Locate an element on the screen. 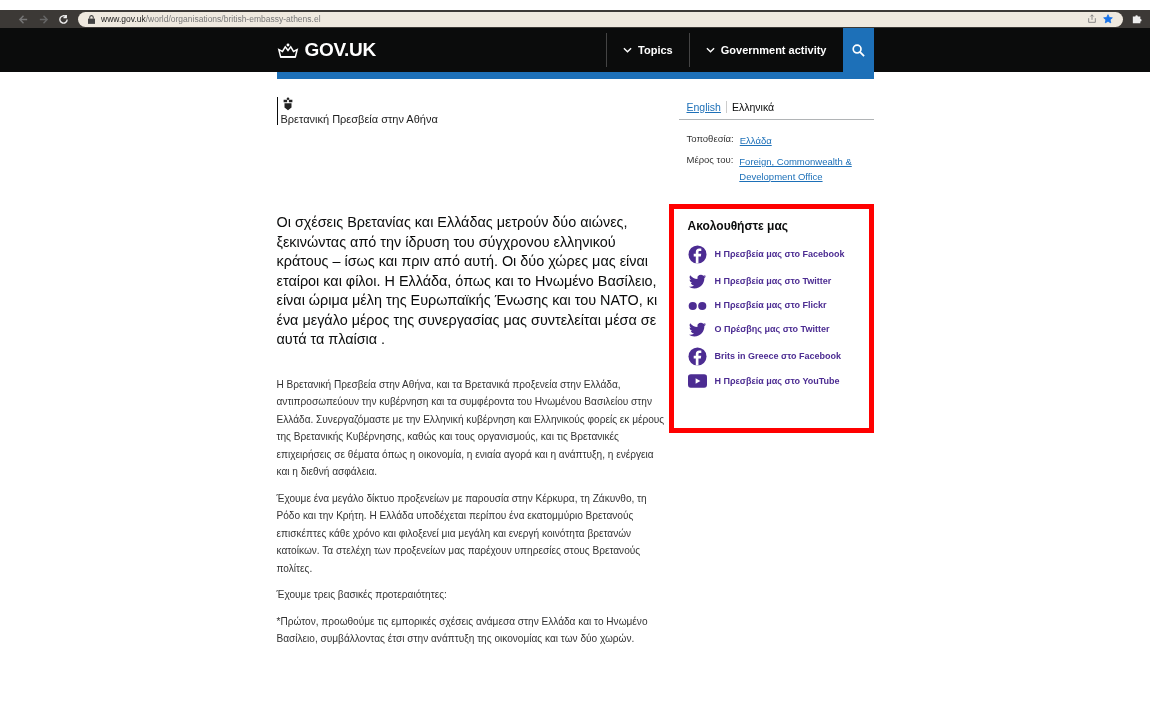 This screenshot has width=1150, height=720. reload-icon is located at coordinates (63, 19).